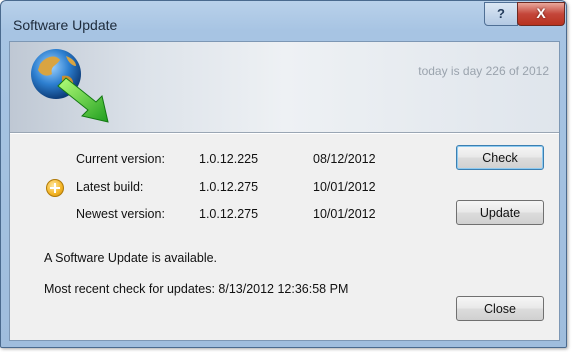  I want to click on help-button: ?, so click(501, 14).